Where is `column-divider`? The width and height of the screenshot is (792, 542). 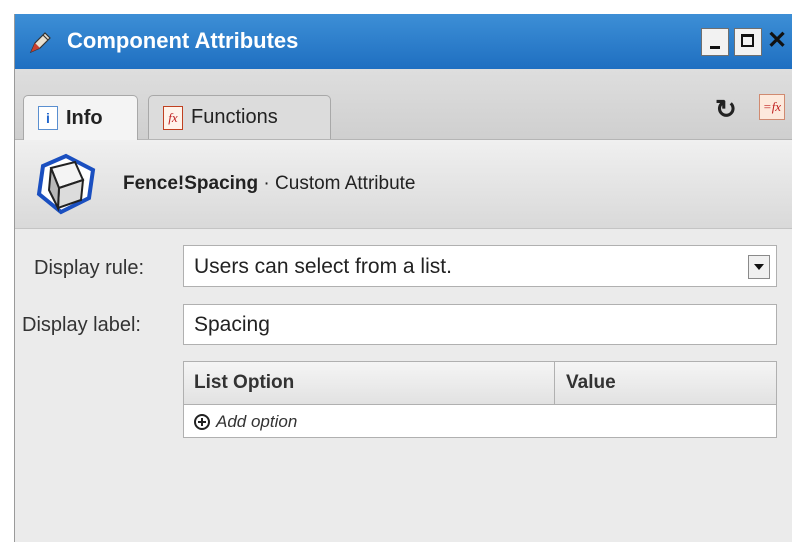 column-divider is located at coordinates (554, 383).